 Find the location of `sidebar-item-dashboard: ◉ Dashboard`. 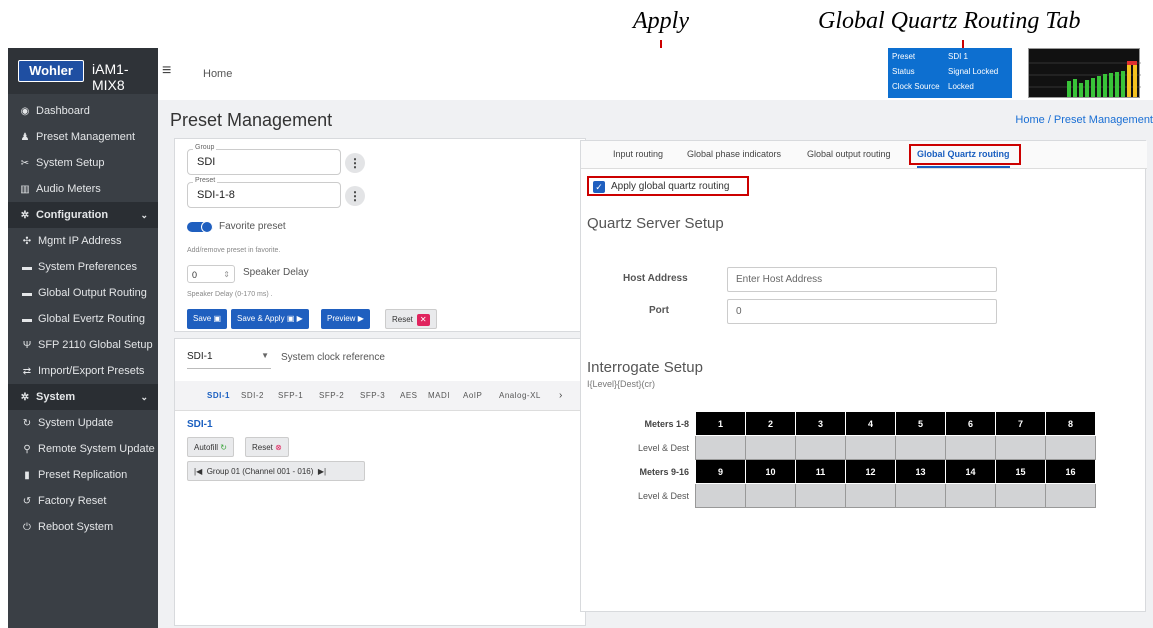

sidebar-item-dashboard: ◉ Dashboard is located at coordinates (83, 111).